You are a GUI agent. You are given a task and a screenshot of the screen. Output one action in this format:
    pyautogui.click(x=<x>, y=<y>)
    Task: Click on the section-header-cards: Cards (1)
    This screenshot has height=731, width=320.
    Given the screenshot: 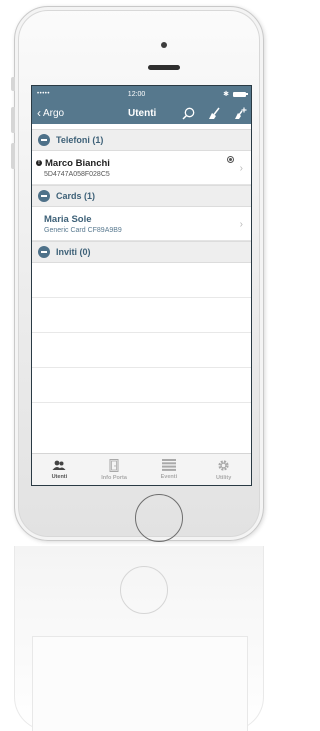 What is the action you would take?
    pyautogui.click(x=141, y=196)
    